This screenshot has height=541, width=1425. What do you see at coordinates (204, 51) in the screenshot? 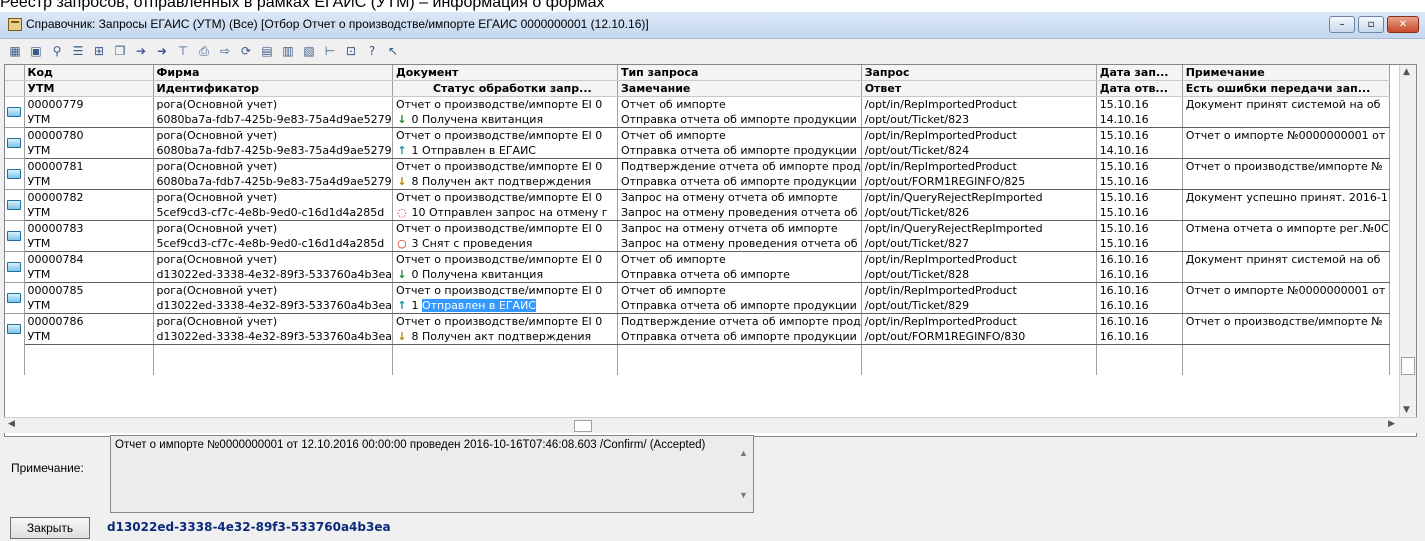
I see `print-icon: ⎙` at bounding box center [204, 51].